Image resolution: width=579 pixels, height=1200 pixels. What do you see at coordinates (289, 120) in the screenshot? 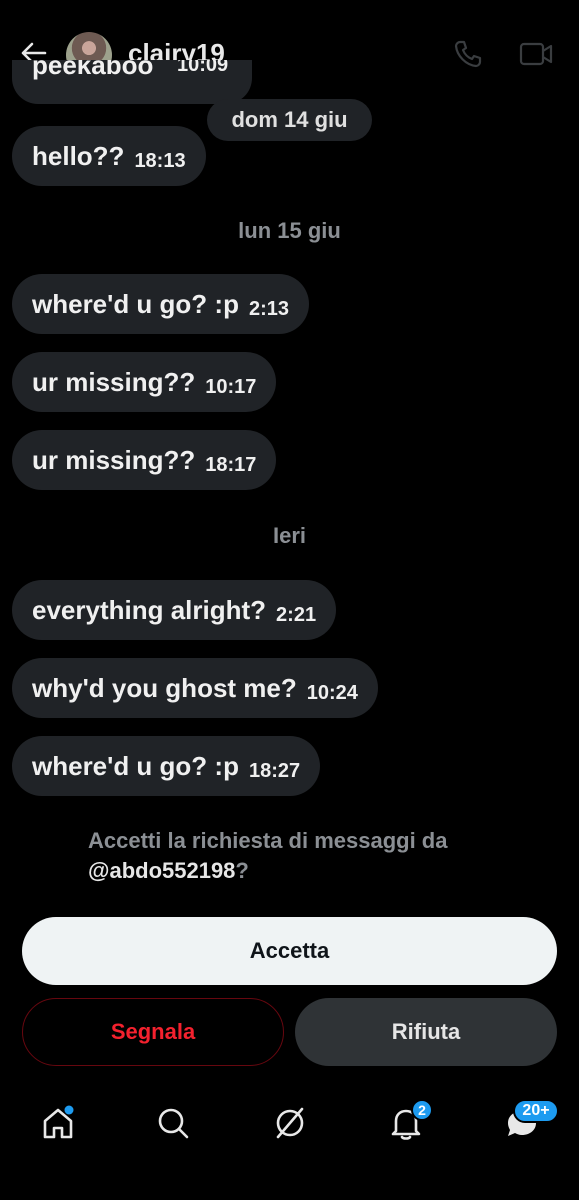
I see `date-pill: dom 14 giu` at bounding box center [289, 120].